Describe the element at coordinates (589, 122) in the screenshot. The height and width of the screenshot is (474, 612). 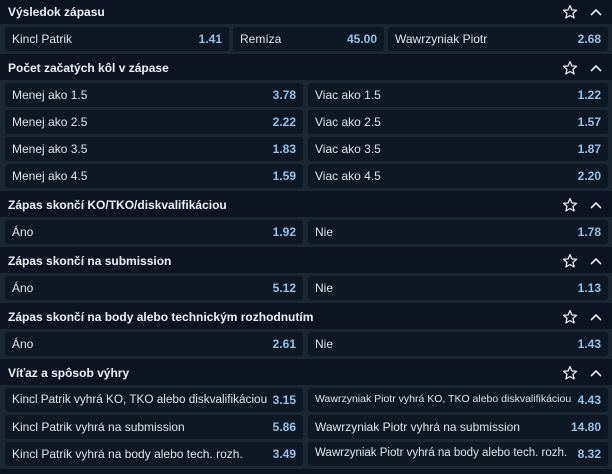
I see `odd-value: 1.57` at that location.